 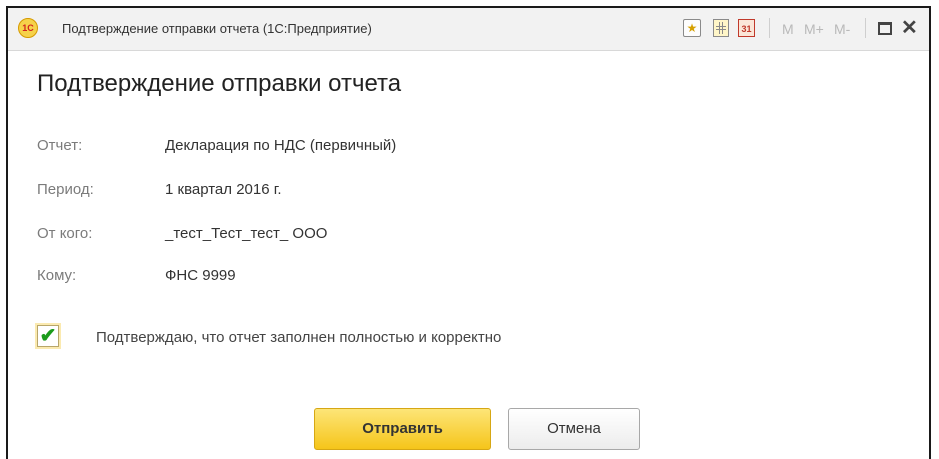 What do you see at coordinates (574, 429) in the screenshot?
I see `cancel-button: Отмена` at bounding box center [574, 429].